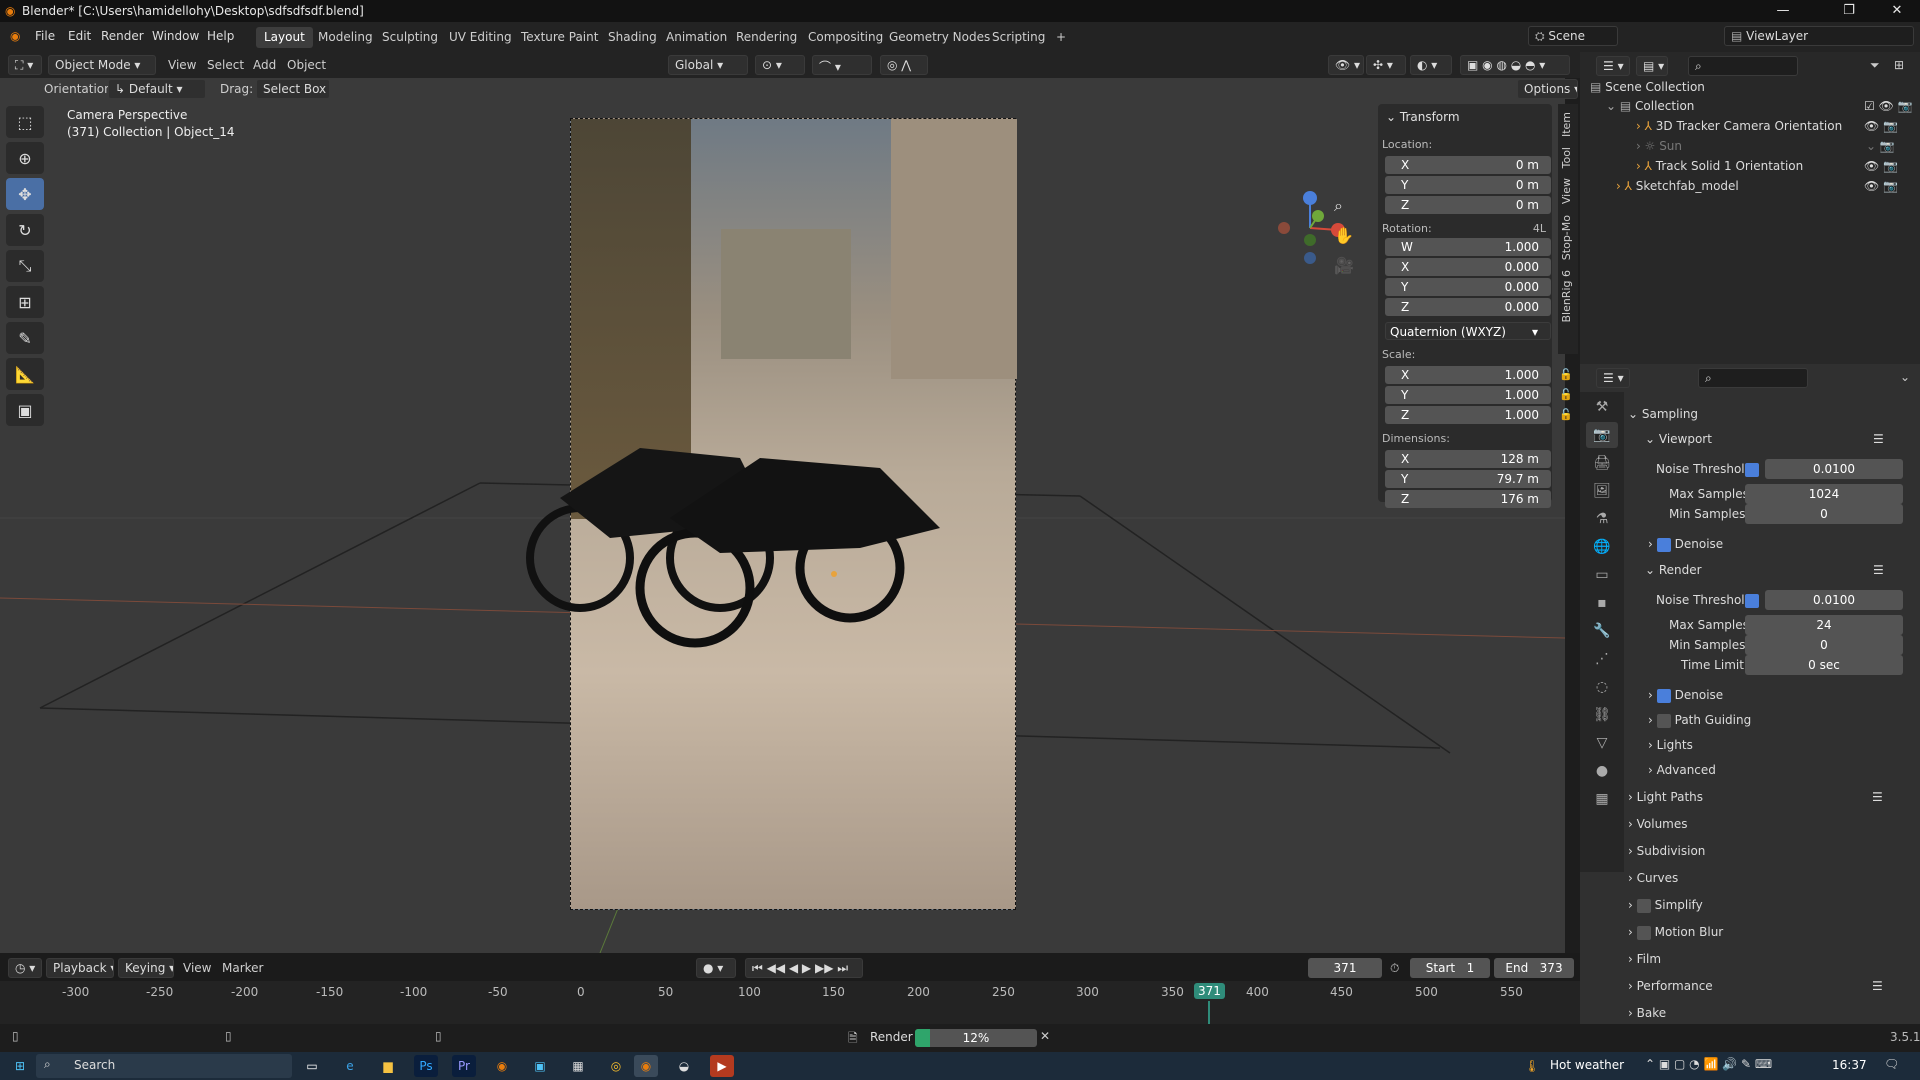 The height and width of the screenshot is (1080, 1920). What do you see at coordinates (25, 968) in the screenshot?
I see `timeline-editor-type: ◷ ▾` at bounding box center [25, 968].